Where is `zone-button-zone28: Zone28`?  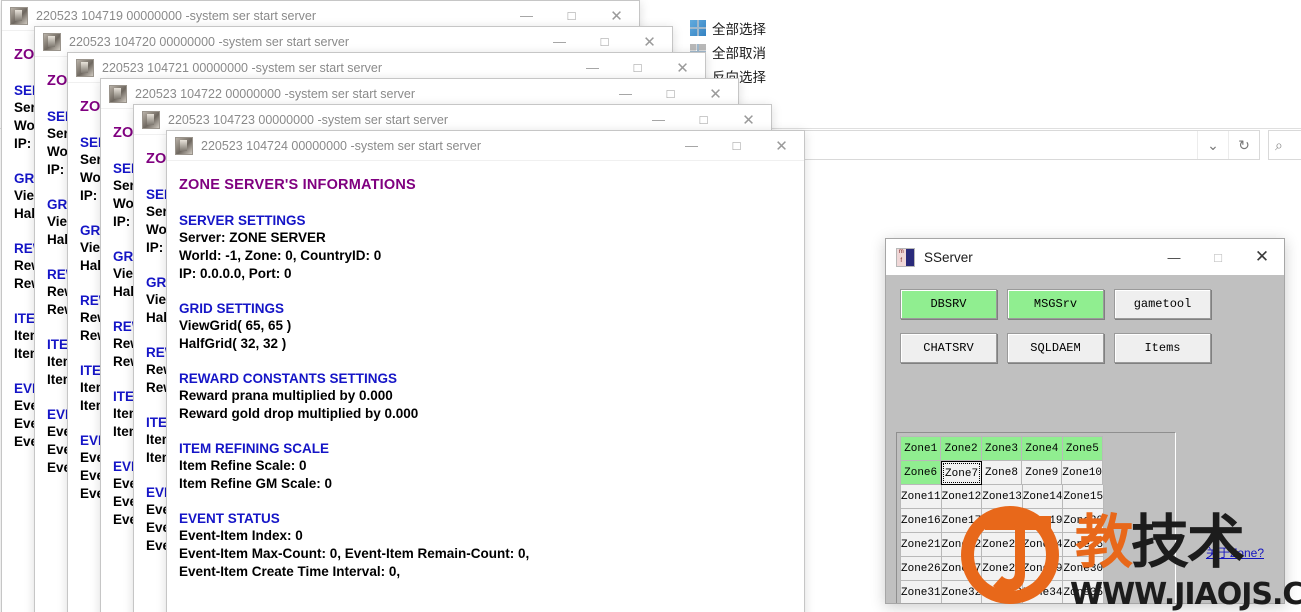 zone-button-zone28: Zone28 is located at coordinates (1002, 569).